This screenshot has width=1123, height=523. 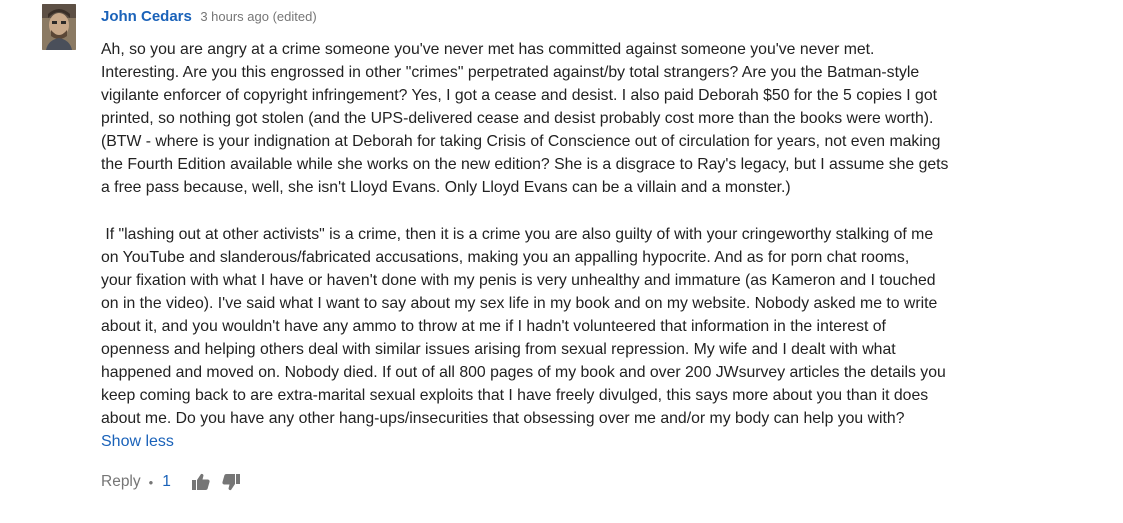 What do you see at coordinates (258, 16) in the screenshot?
I see `comment-timestamp: 3 hours ago (edited)` at bounding box center [258, 16].